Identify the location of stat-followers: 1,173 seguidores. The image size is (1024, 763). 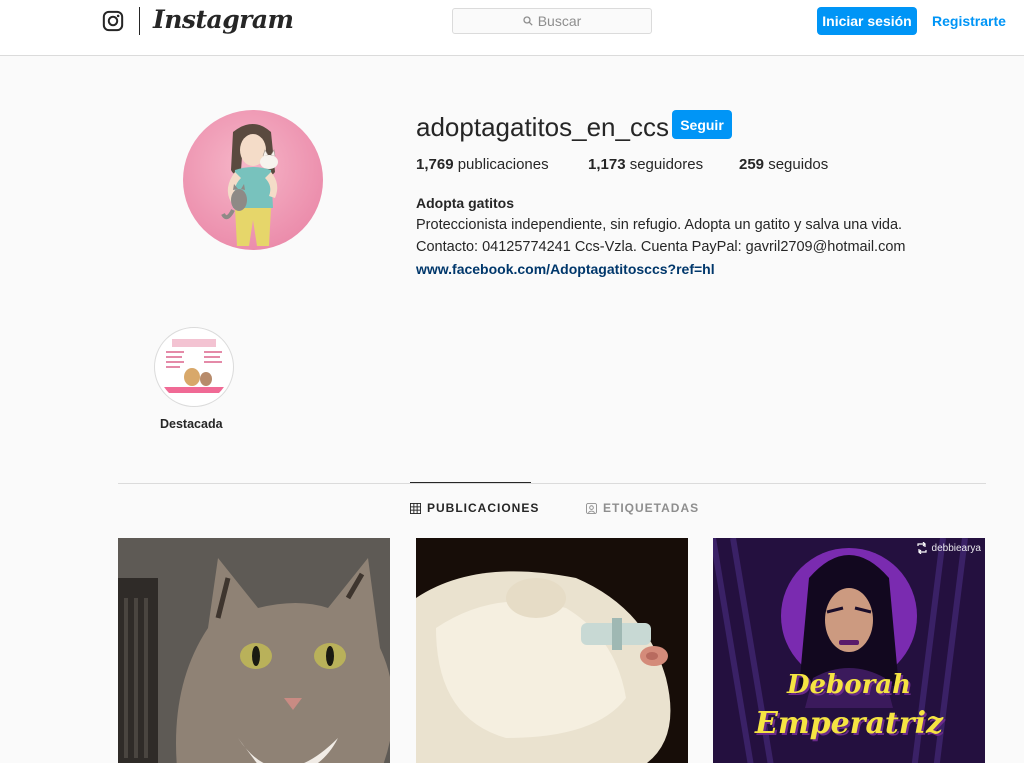
(663, 164).